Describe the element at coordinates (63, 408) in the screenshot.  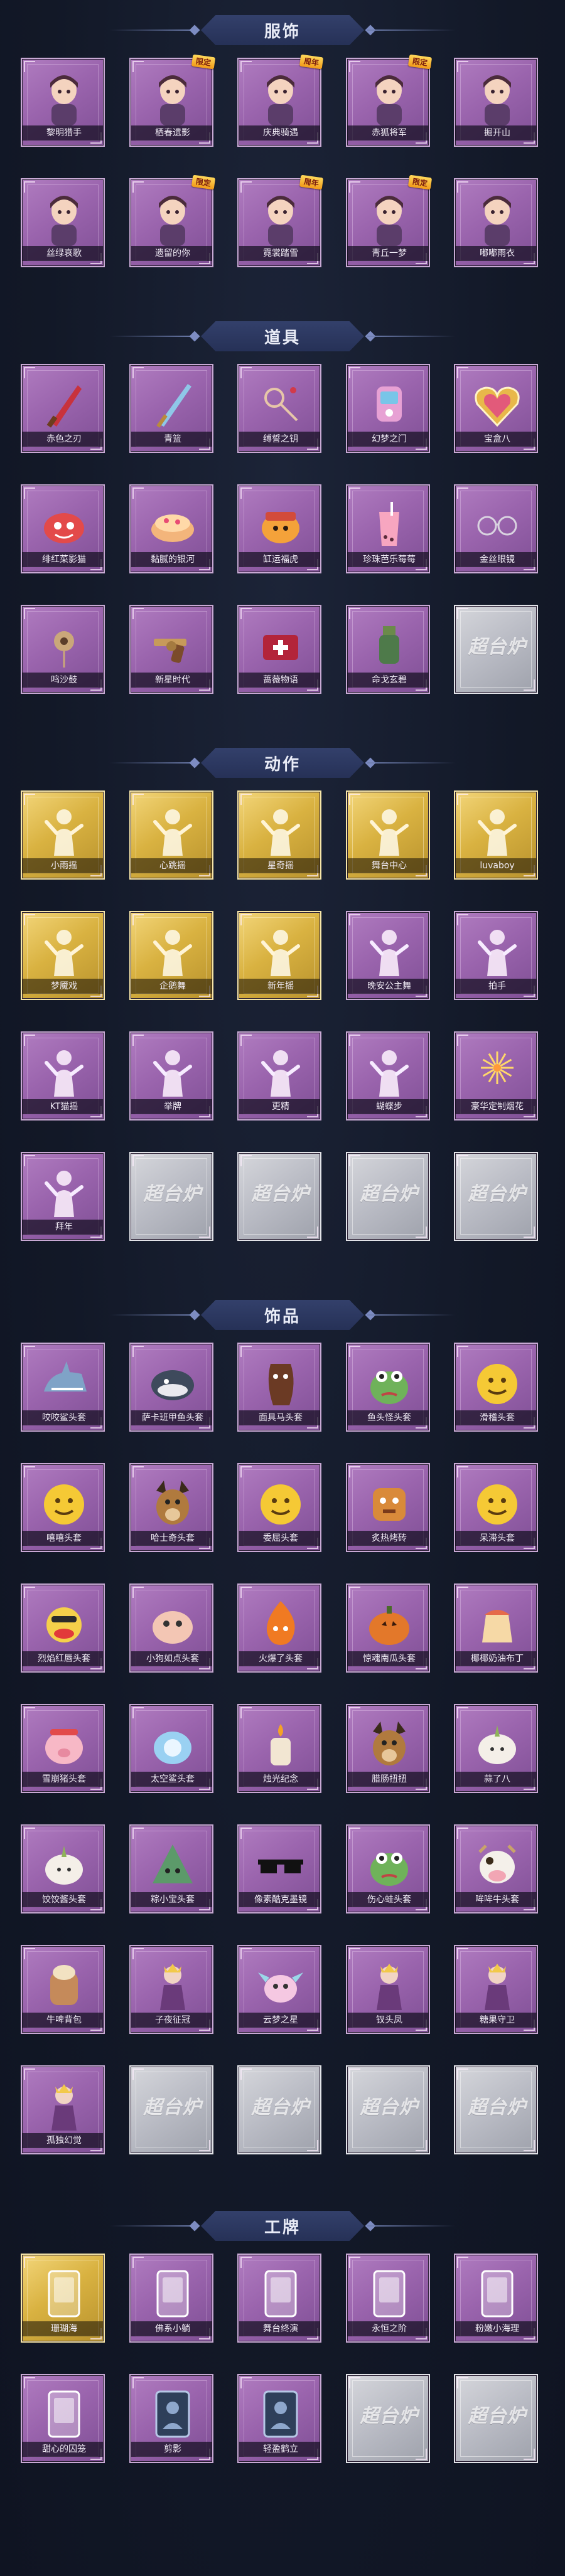
I see `collection-item: 赤色之刃` at that location.